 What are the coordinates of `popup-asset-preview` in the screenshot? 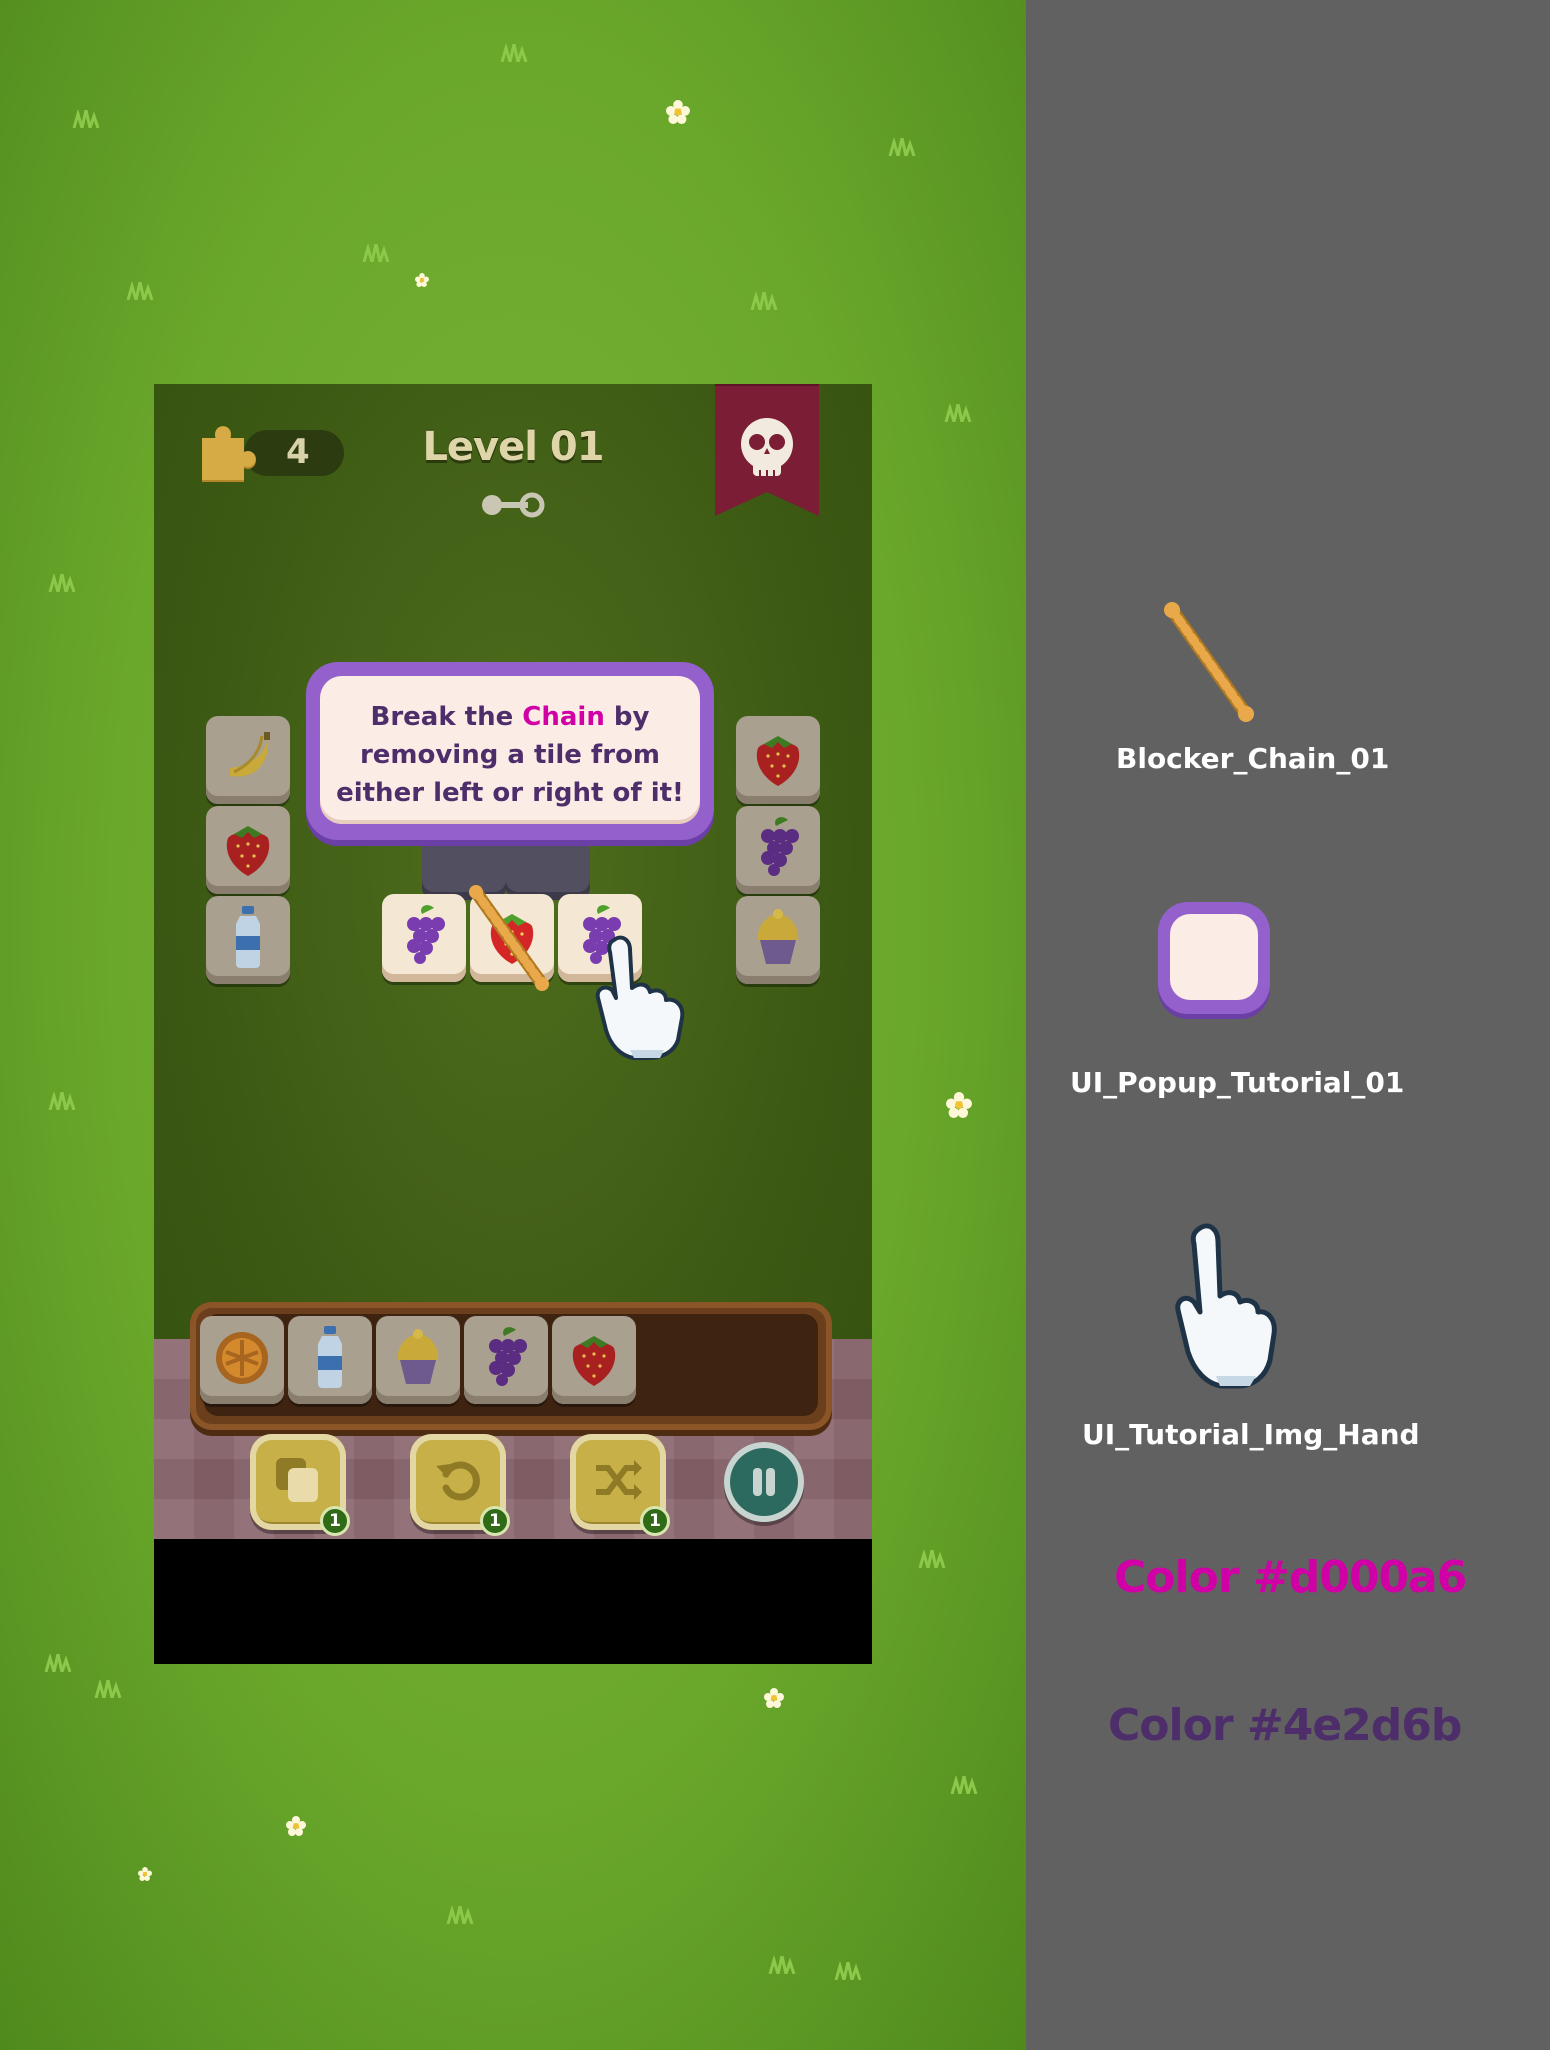 It's located at (1214, 958).